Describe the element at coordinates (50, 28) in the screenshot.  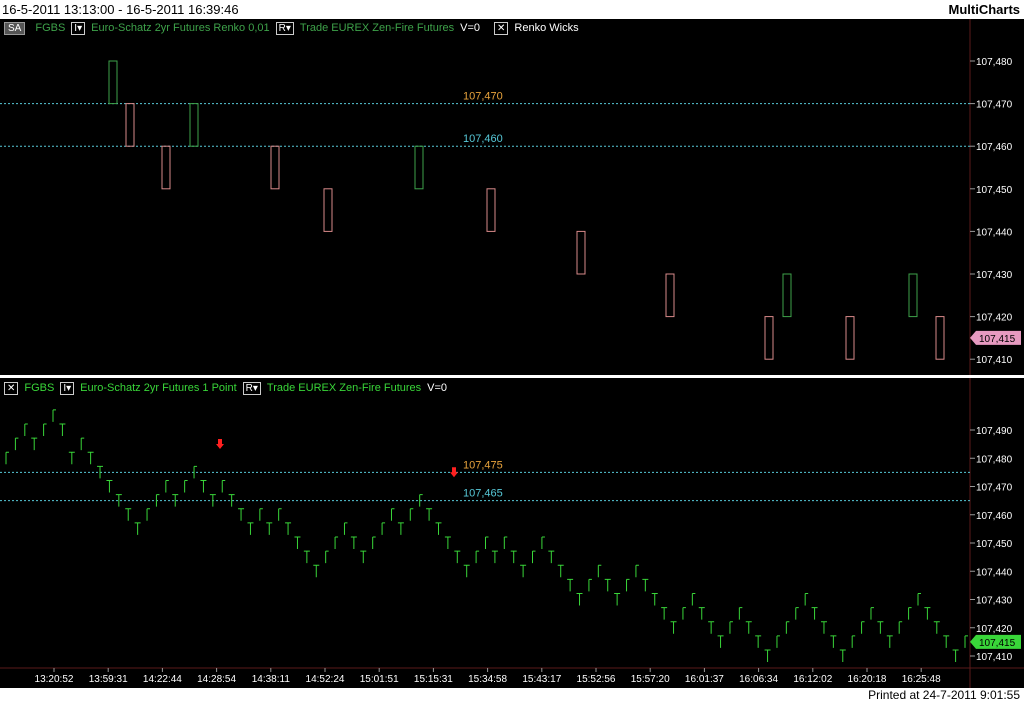
I see `top-symbol: FGBS` at that location.